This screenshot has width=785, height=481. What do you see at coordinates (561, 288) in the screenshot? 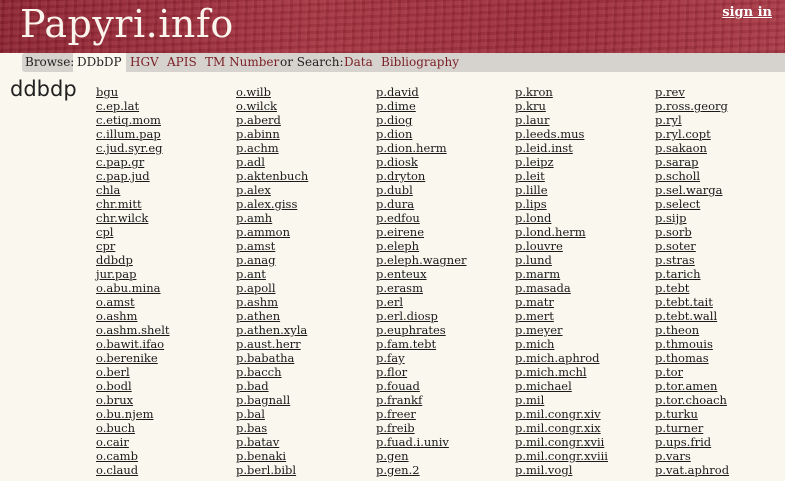
I see `collection-link: p.masada` at bounding box center [561, 288].